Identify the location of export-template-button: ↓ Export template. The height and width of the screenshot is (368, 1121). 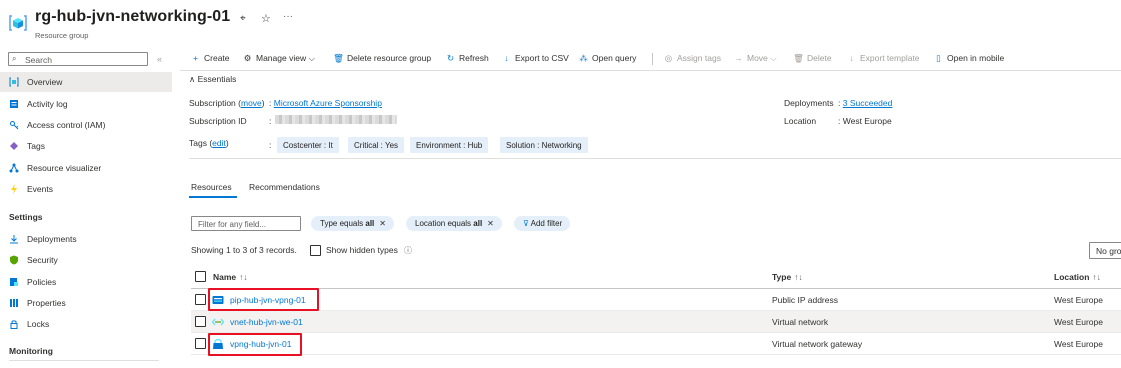
(882, 58).